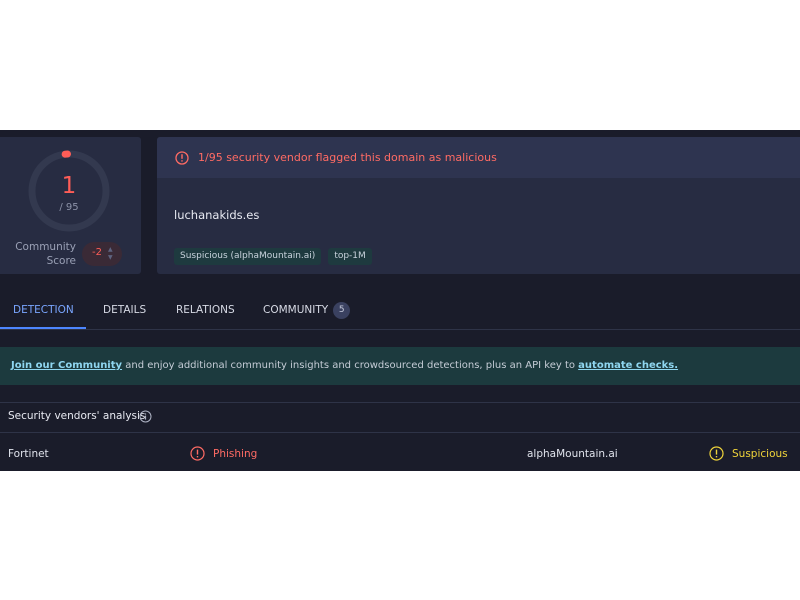  Describe the element at coordinates (628, 365) in the screenshot. I see `automate-checks-link: automate checks.` at that location.